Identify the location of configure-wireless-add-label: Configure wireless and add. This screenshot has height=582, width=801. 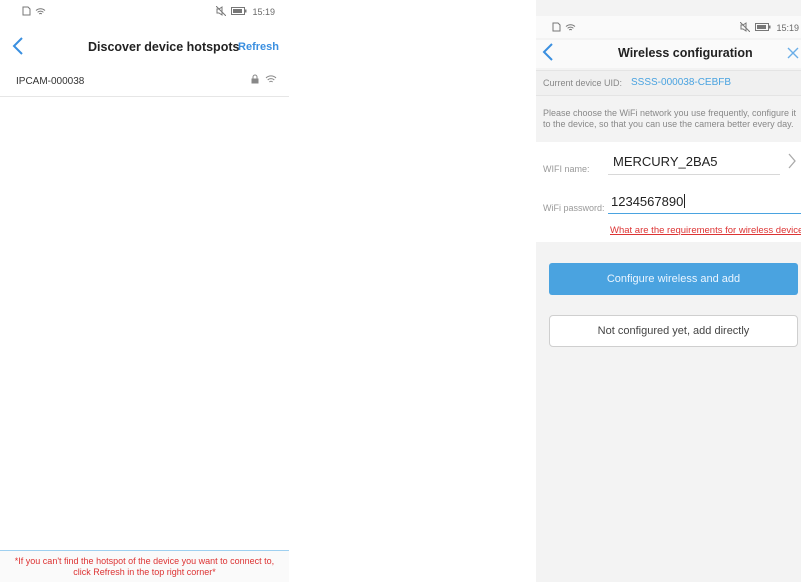
(673, 279).